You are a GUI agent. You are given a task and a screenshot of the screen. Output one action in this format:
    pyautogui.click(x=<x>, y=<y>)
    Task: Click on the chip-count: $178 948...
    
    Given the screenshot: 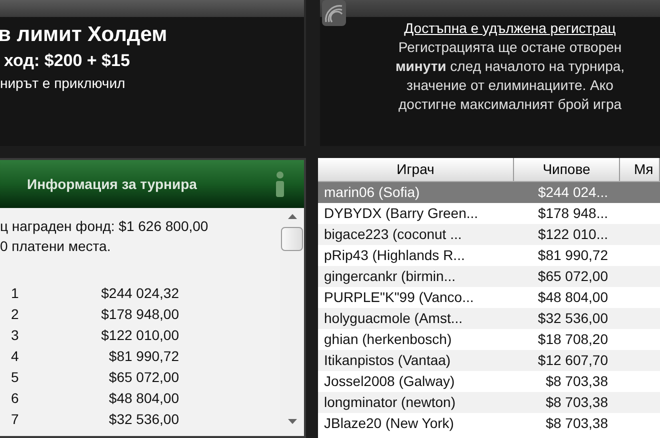 What is the action you would take?
    pyautogui.click(x=572, y=213)
    